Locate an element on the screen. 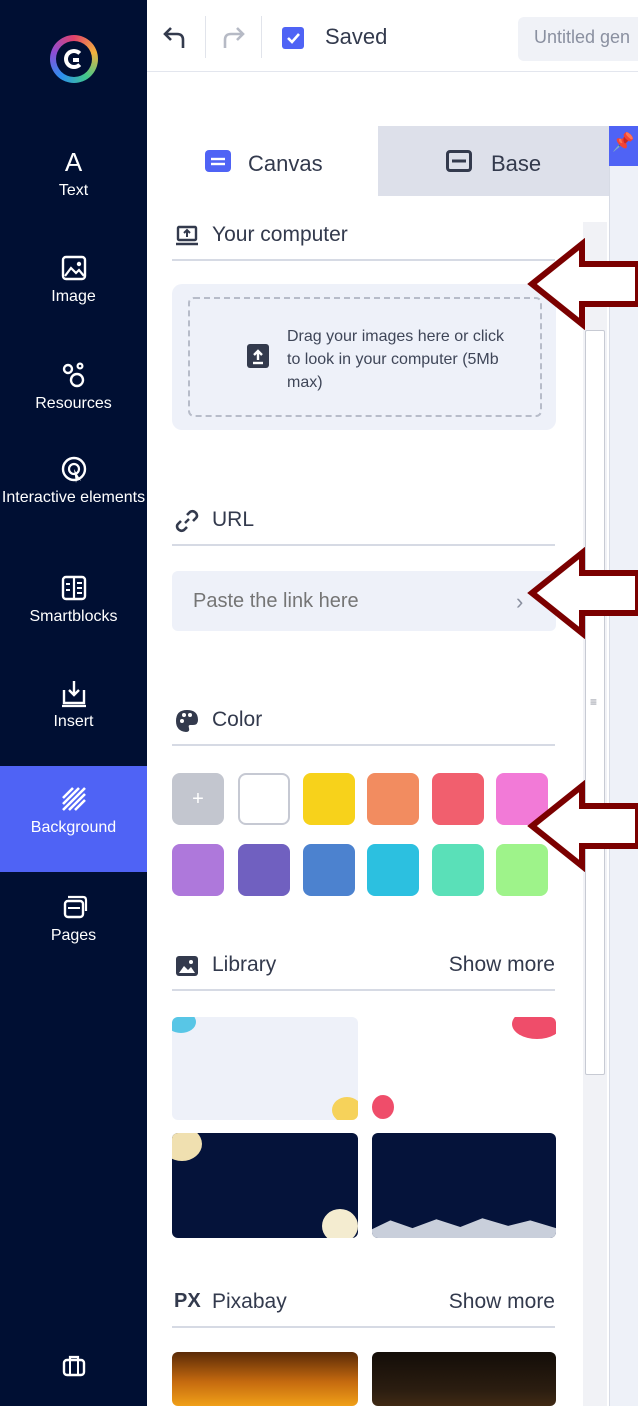 This screenshot has height=1406, width=638. tab-canvas: Canvas is located at coordinates (262, 161).